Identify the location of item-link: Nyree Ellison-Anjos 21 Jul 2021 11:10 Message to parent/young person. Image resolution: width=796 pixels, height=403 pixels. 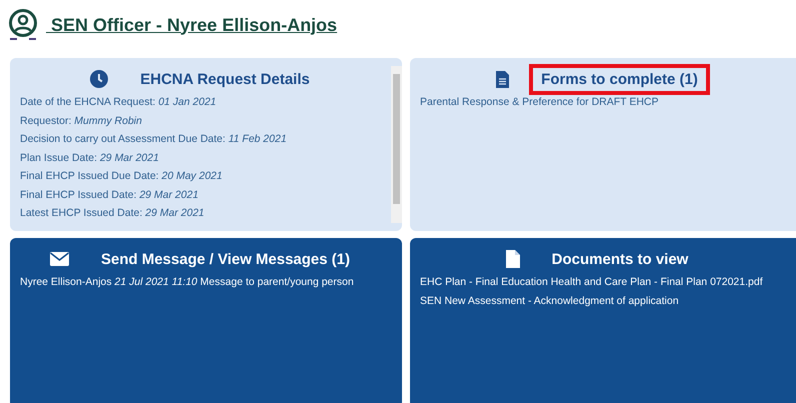
(206, 282).